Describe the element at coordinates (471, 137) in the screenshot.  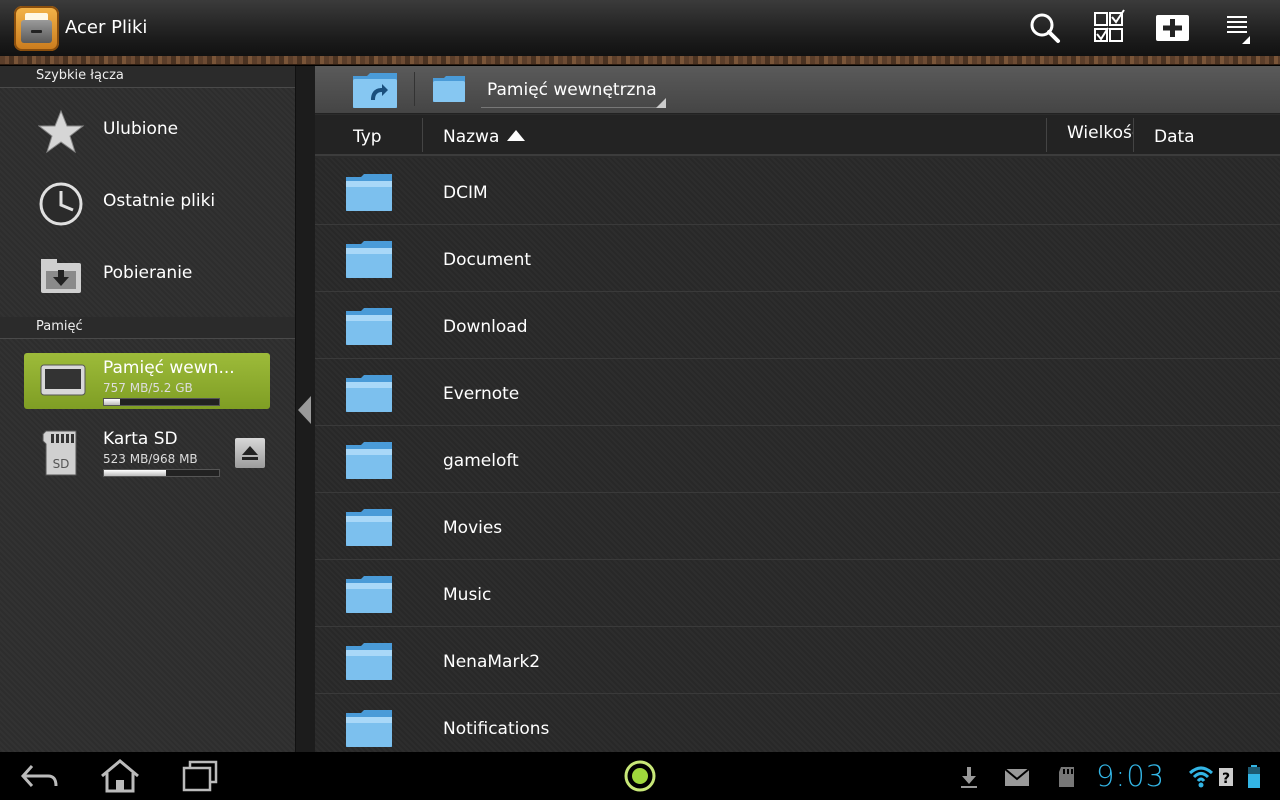
I see `column-name: Nazwa` at that location.